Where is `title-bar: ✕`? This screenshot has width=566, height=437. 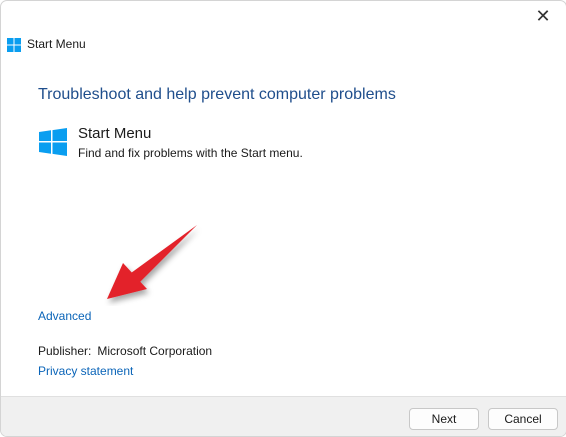 title-bar: ✕ is located at coordinates (283, 16).